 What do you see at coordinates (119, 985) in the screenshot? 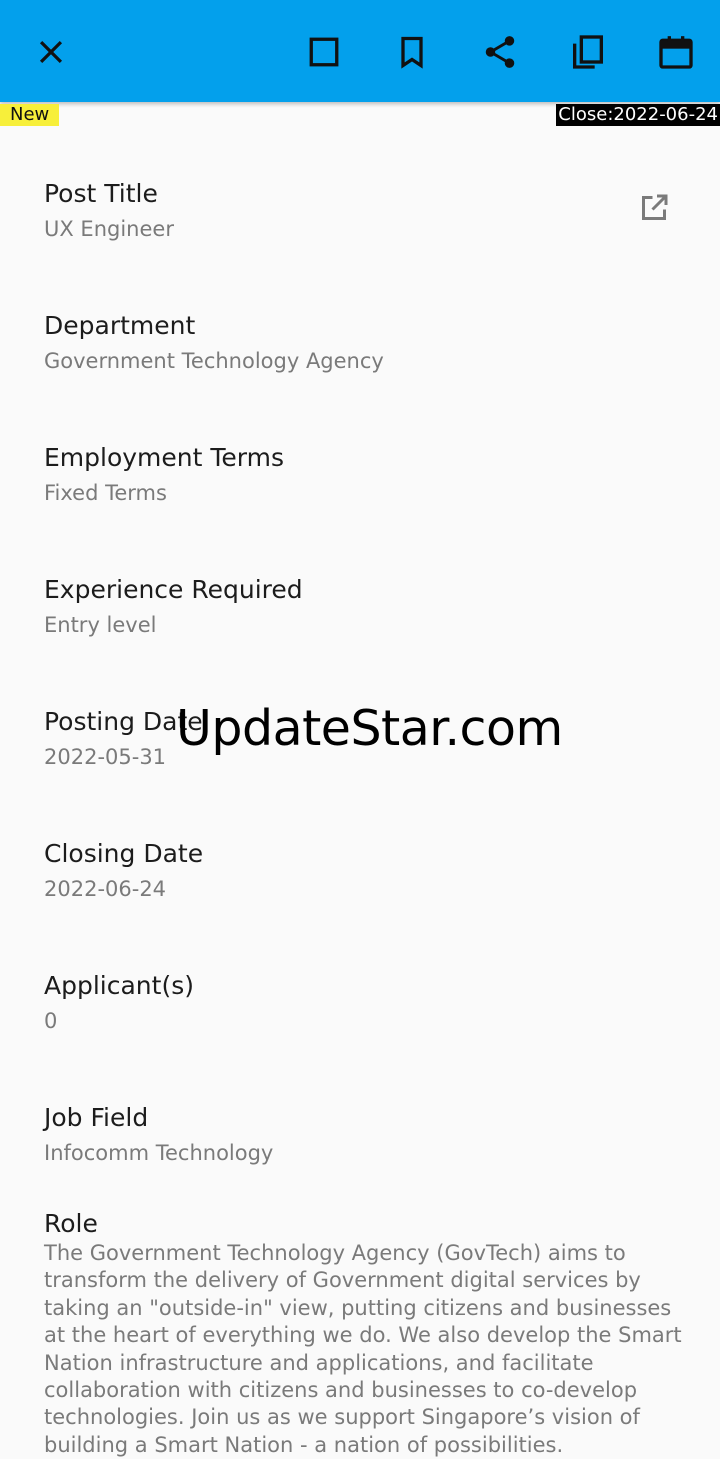
I see `field-label: Applicant(s)` at bounding box center [119, 985].